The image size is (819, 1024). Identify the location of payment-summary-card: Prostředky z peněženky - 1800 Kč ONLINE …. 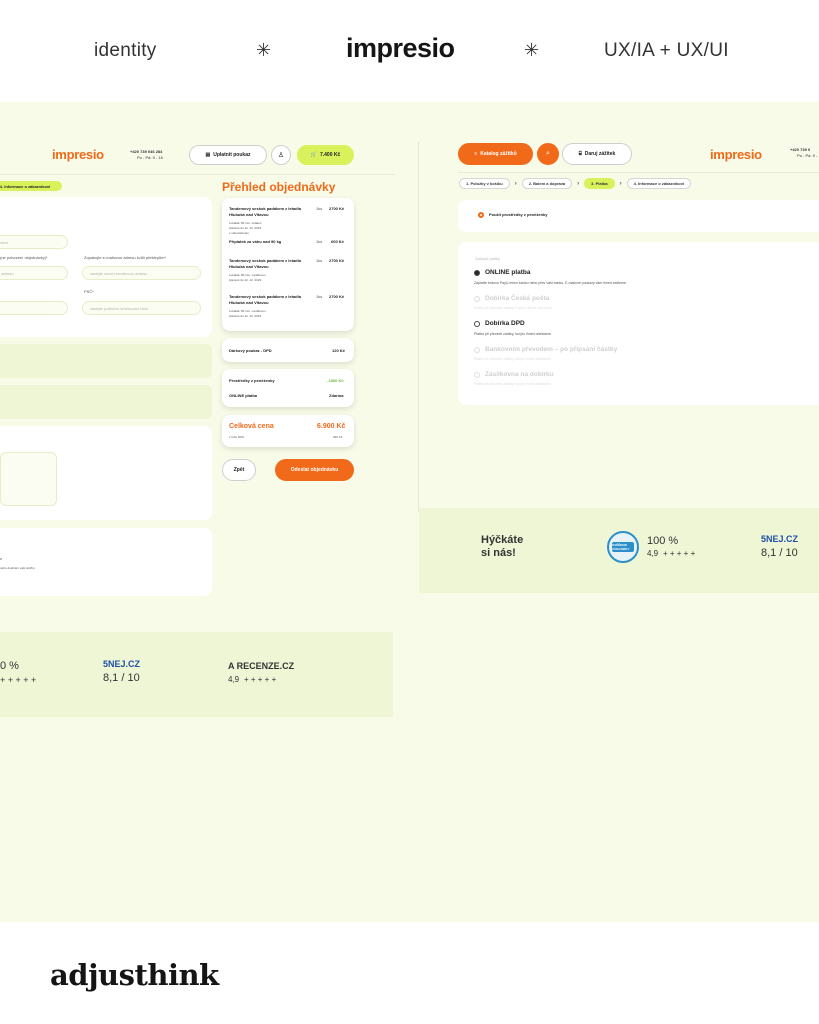
(288, 388).